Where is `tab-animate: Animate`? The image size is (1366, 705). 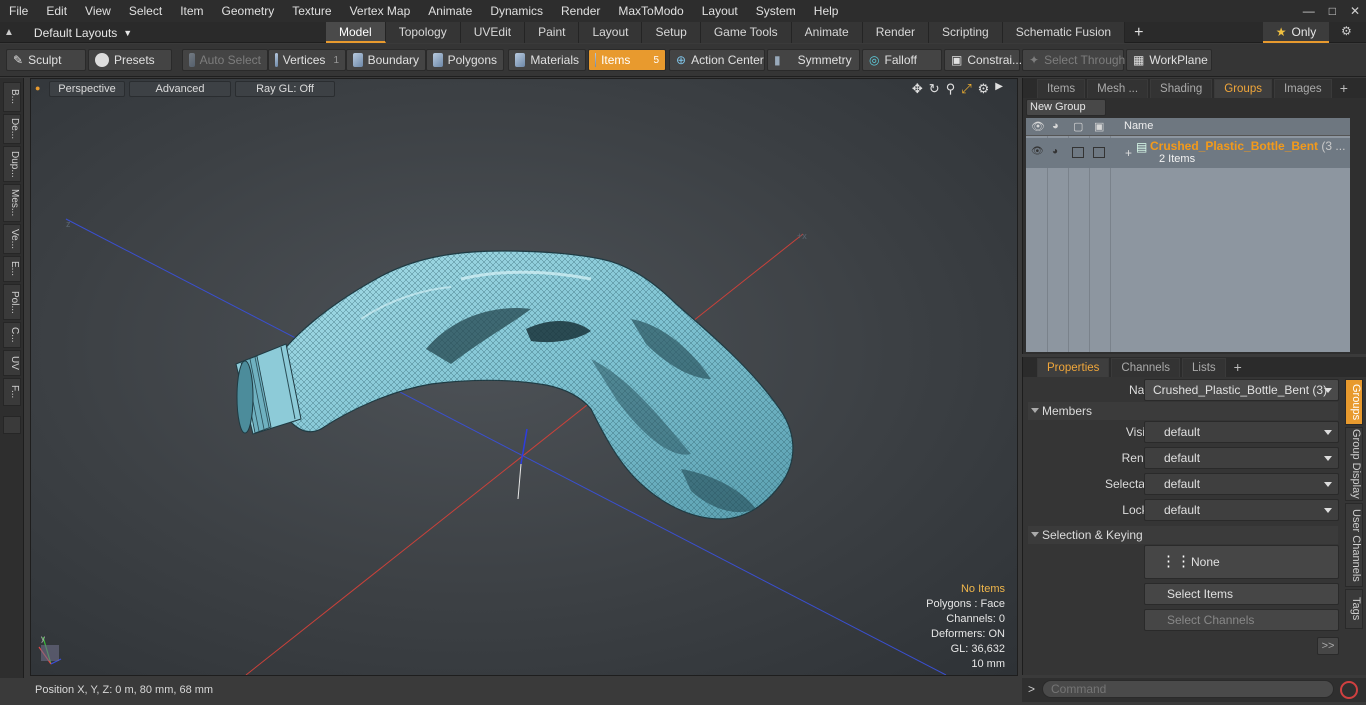
tab-animate: Animate is located at coordinates (827, 32).